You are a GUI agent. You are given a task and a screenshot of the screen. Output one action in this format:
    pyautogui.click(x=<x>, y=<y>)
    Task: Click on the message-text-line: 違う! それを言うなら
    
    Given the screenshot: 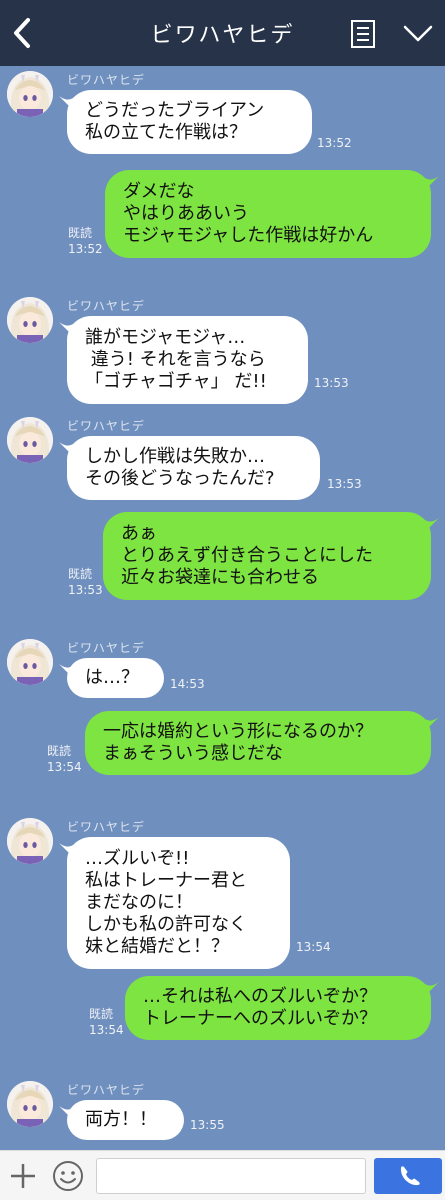 What is the action you would take?
    pyautogui.click(x=175, y=359)
    